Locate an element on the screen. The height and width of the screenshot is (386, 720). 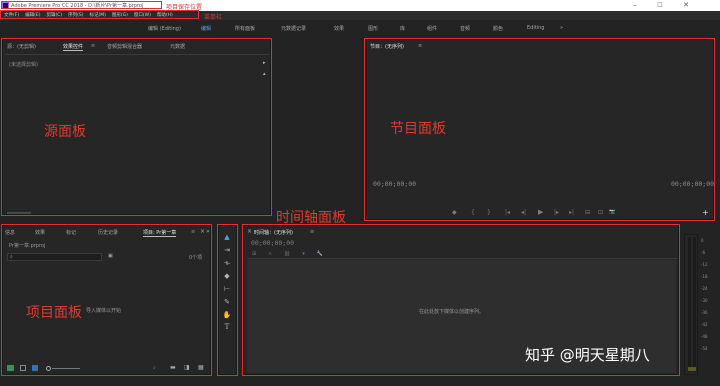
tab-info: 信息 is located at coordinates (10, 232).